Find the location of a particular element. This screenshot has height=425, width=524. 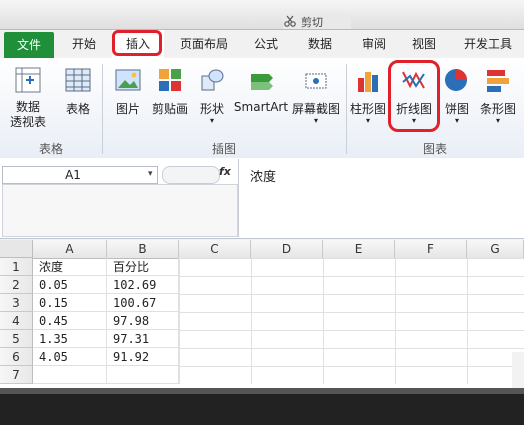

bar-chart-label: 条形图 is located at coordinates (497, 109).